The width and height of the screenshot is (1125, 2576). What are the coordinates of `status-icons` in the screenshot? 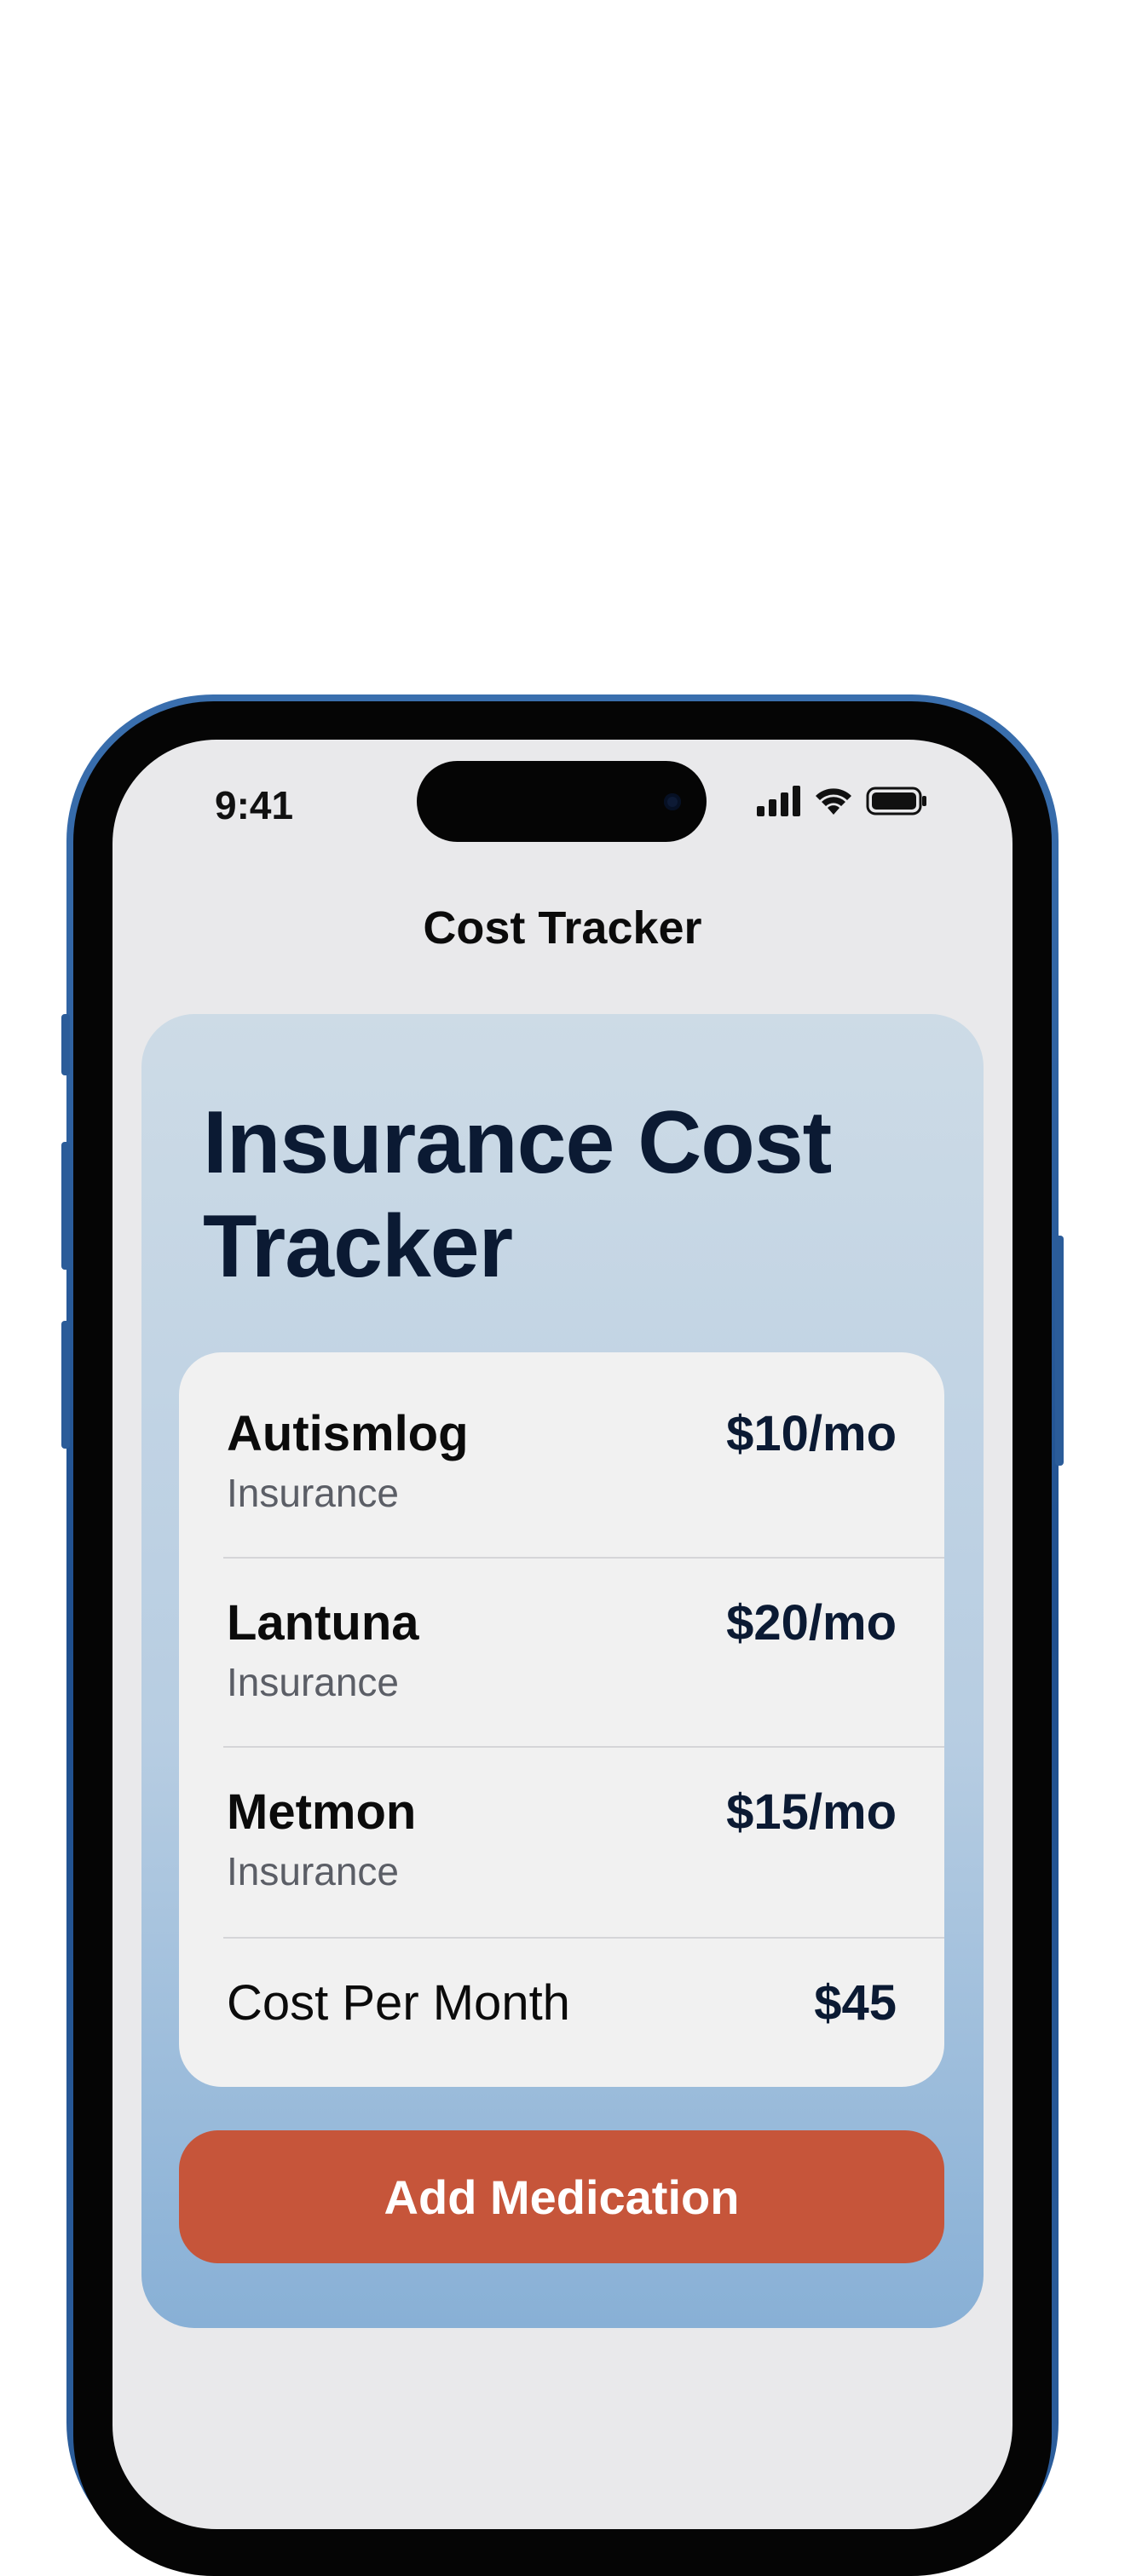 It's located at (842, 801).